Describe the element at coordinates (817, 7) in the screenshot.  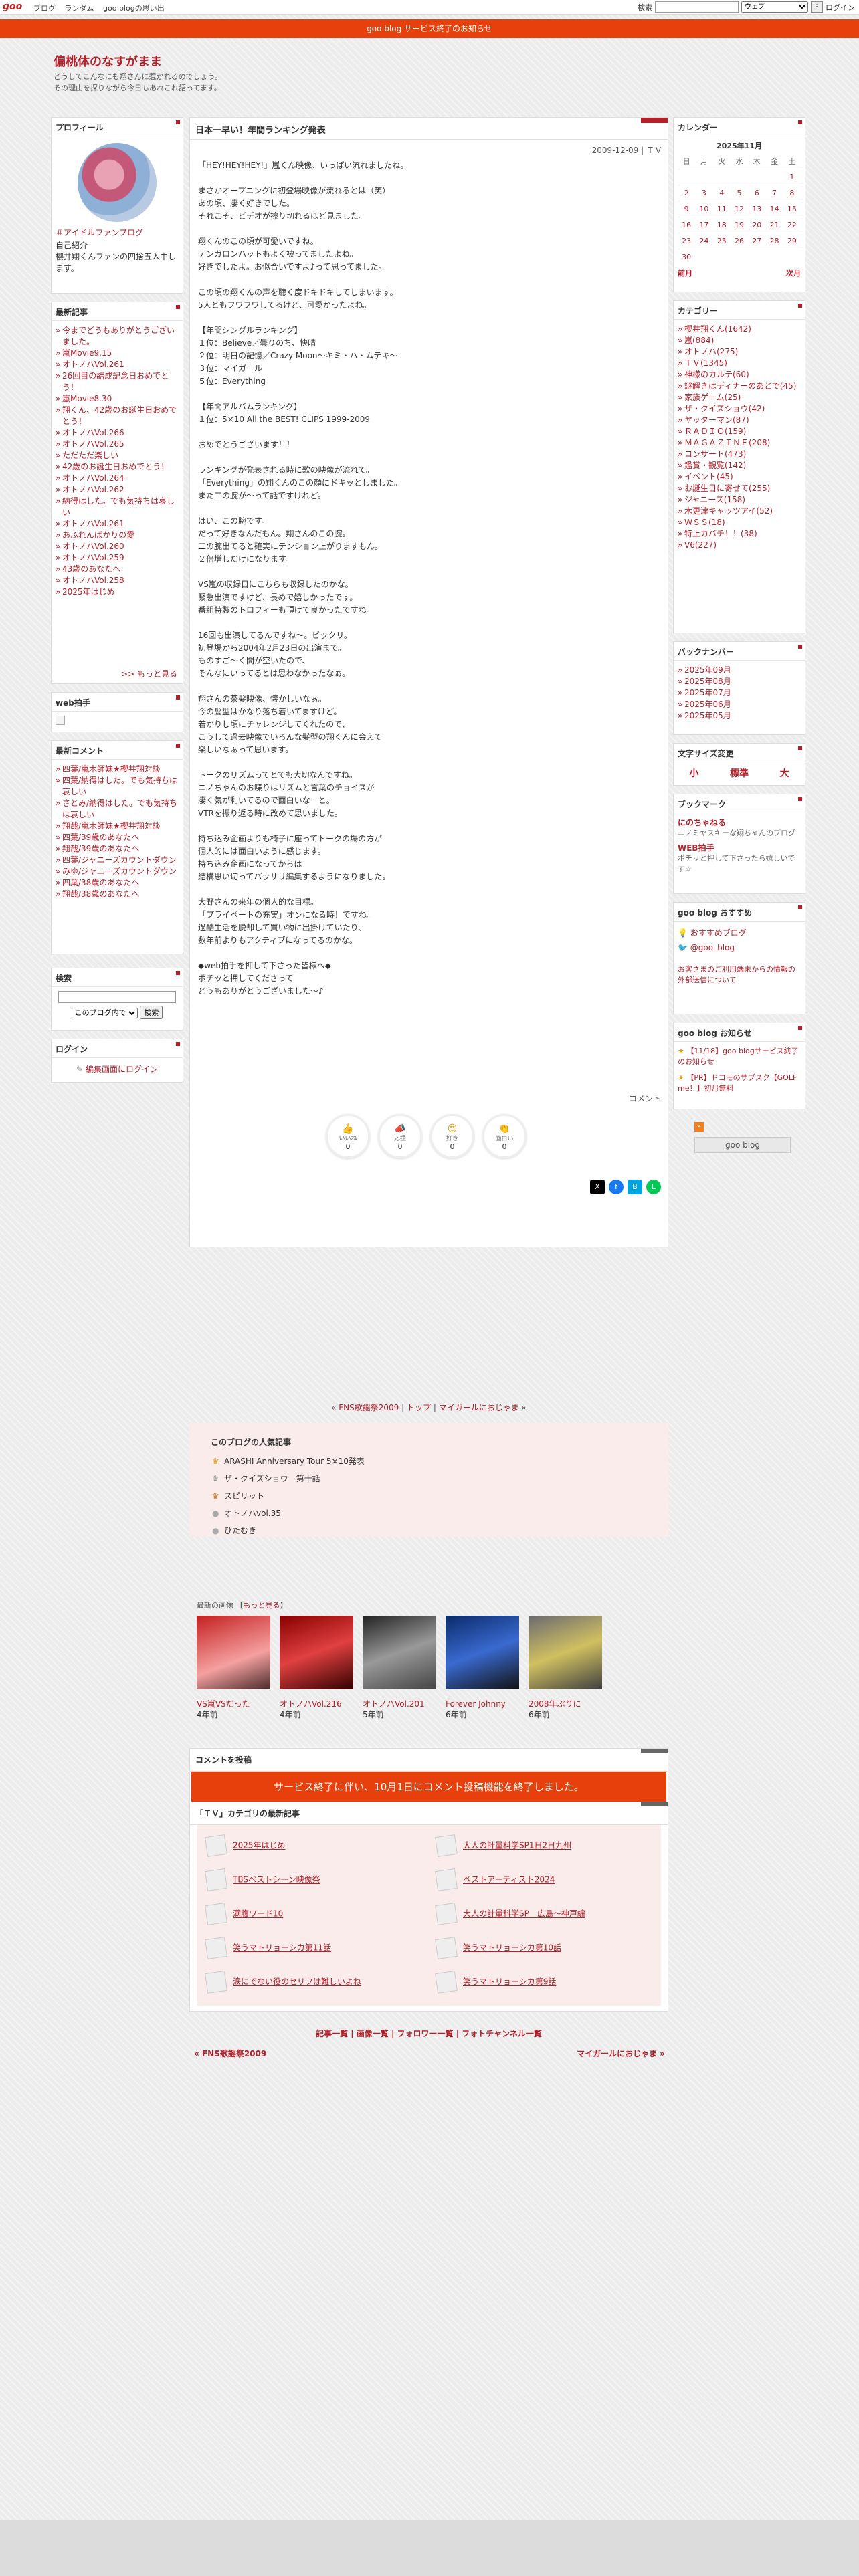
I see `search-icon: ⌕` at that location.